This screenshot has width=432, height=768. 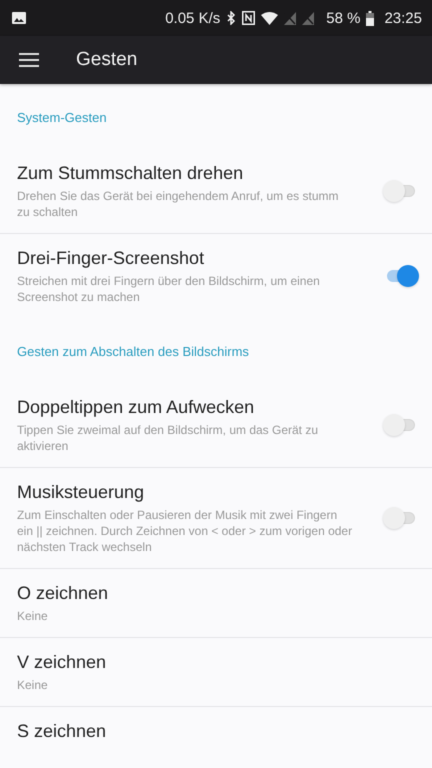 What do you see at coordinates (130, 173) in the screenshot?
I see `setting-title: Zum Stummschalten drehen` at bounding box center [130, 173].